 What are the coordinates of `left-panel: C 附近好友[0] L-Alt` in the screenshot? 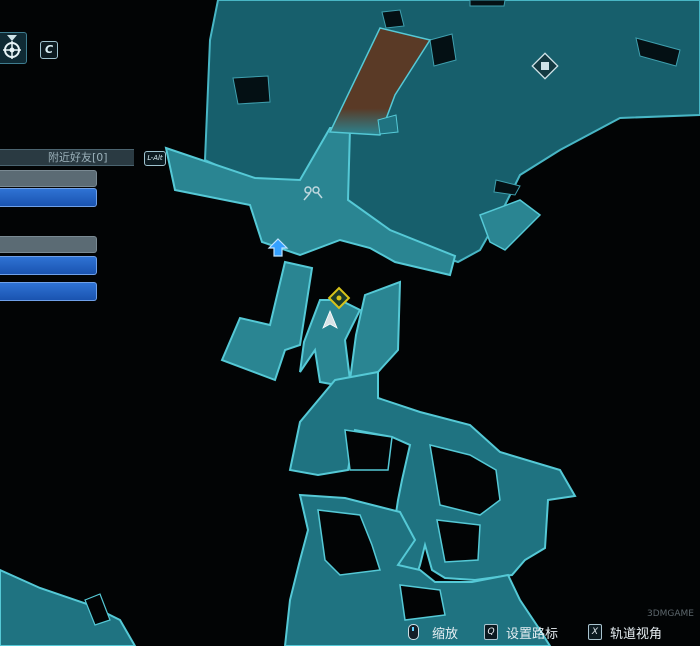 It's located at (85, 155).